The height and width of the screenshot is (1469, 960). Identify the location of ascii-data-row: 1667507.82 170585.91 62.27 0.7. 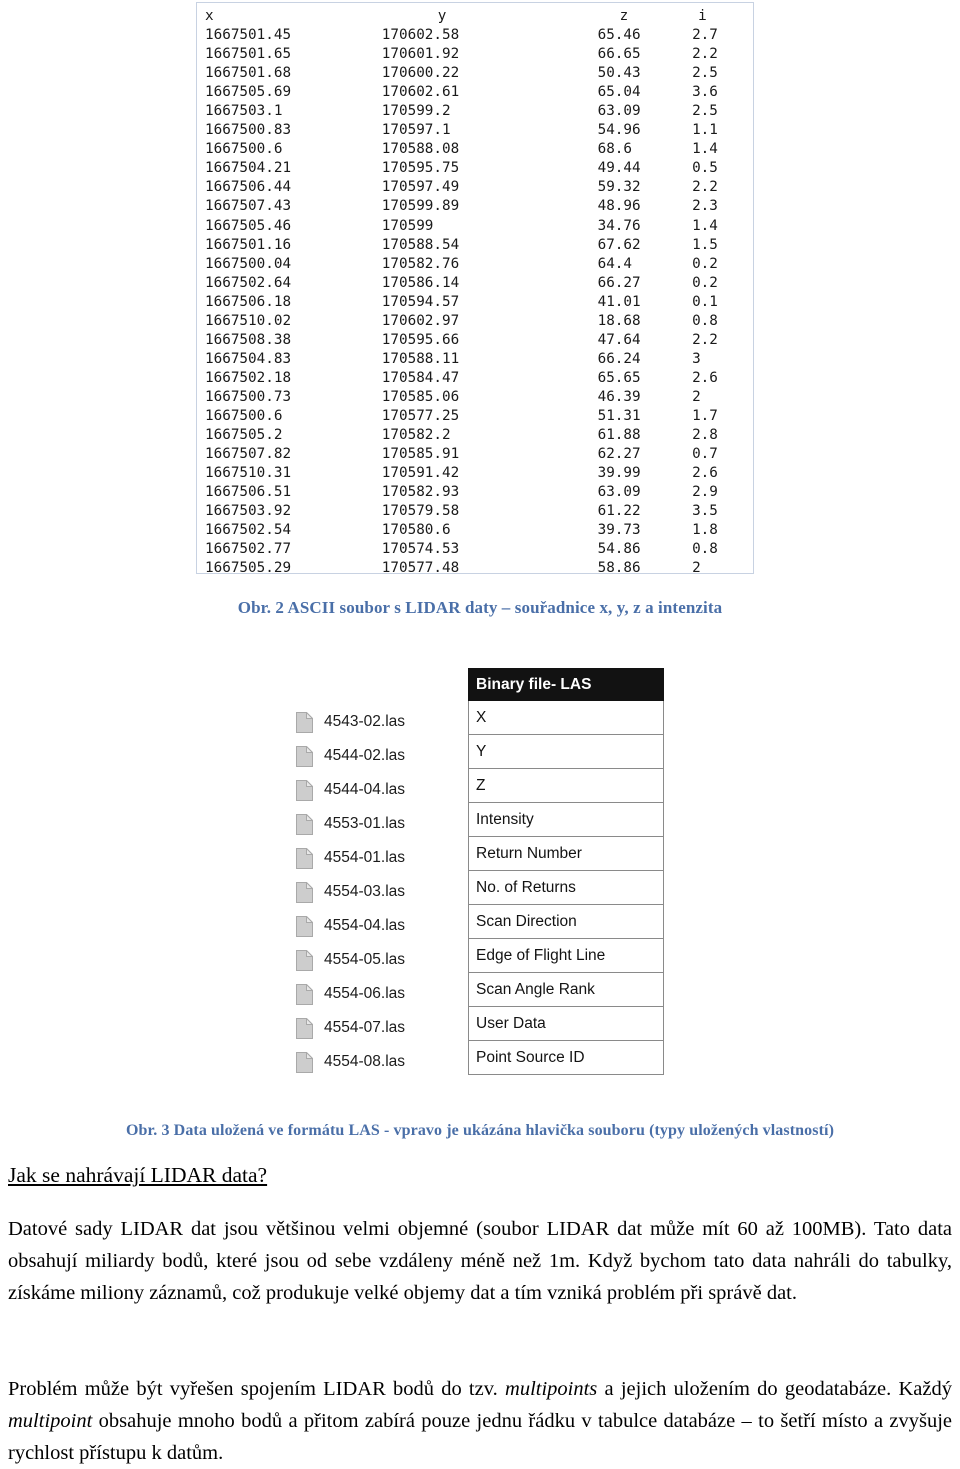
(479, 454).